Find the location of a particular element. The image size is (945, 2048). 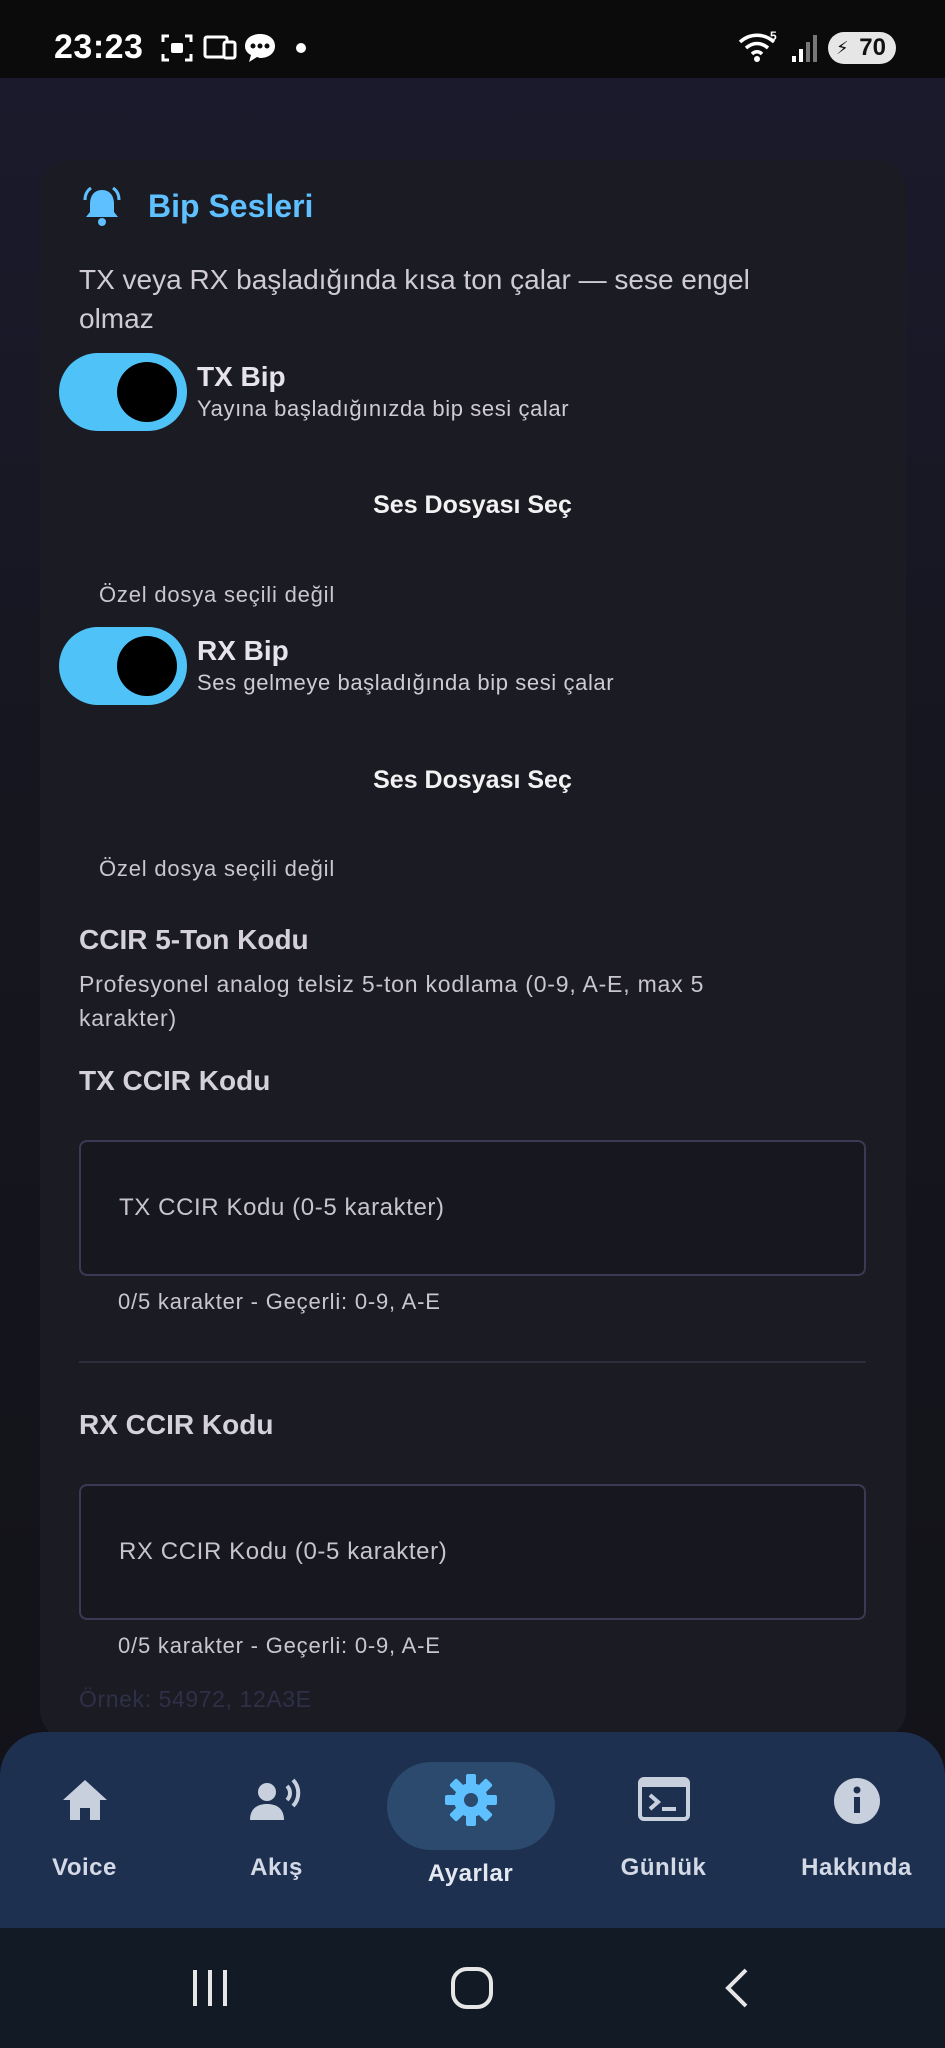

signal-icon is located at coordinates (804, 48).